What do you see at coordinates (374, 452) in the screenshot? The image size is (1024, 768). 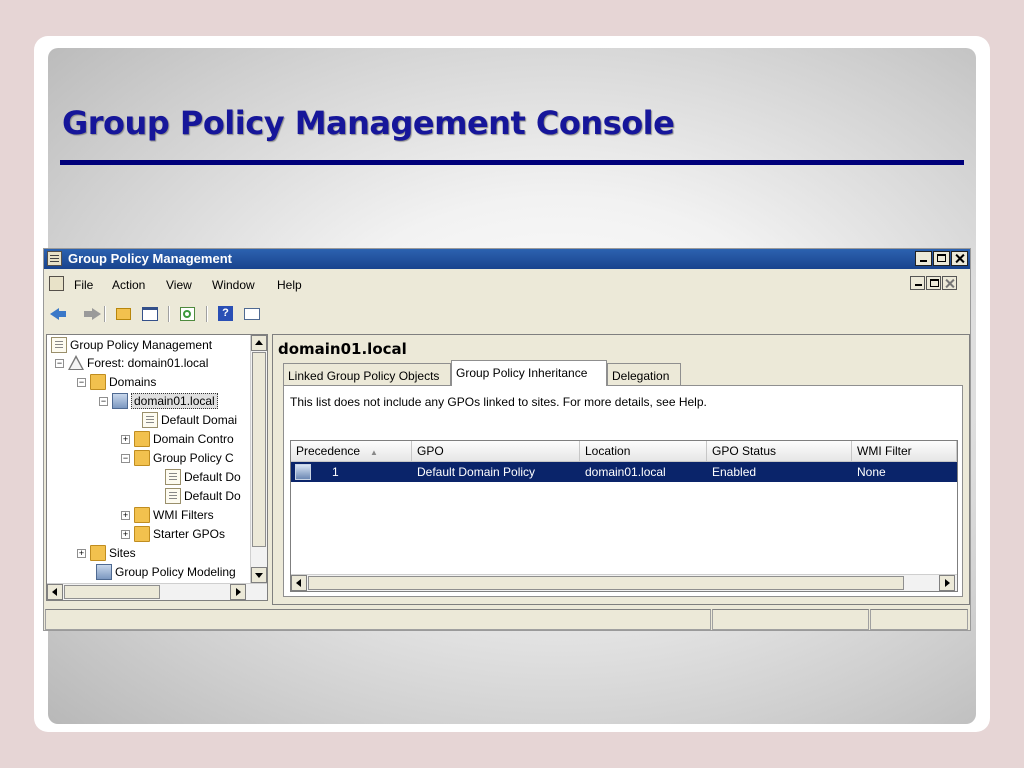 I see `sort-ascending-icon: ▲` at bounding box center [374, 452].